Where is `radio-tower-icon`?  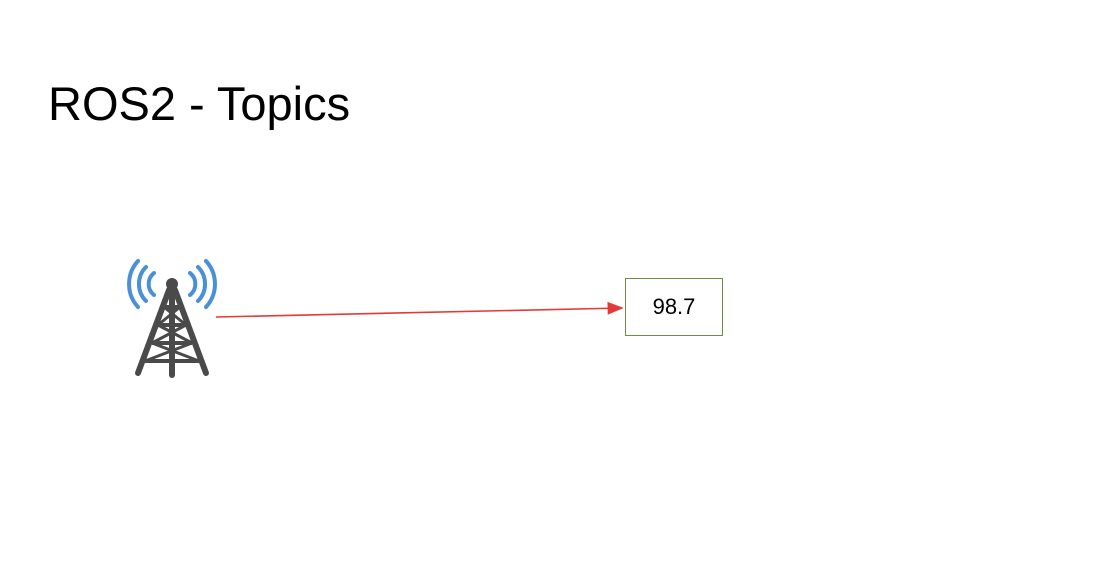
radio-tower-icon is located at coordinates (172, 318).